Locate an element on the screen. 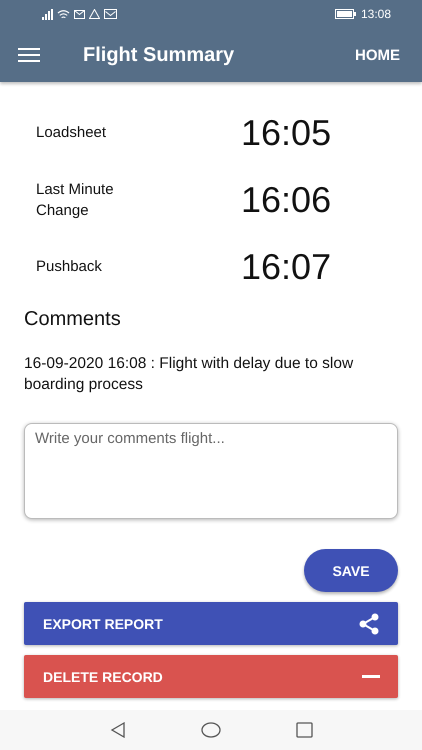 The width and height of the screenshot is (422, 750). home-button: HOME is located at coordinates (377, 55).